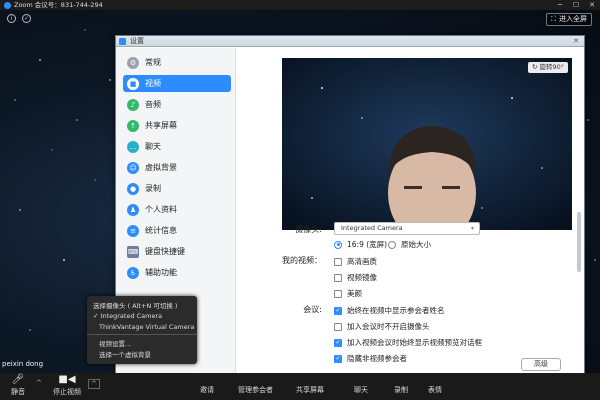 This screenshot has height=400, width=600. Describe the element at coordinates (551, 67) in the screenshot. I see `rotate-label: 旋转90°` at that location.